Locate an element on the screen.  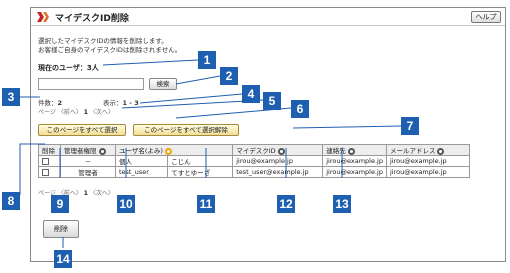
help-button: ヘルプ is located at coordinates (486, 17).